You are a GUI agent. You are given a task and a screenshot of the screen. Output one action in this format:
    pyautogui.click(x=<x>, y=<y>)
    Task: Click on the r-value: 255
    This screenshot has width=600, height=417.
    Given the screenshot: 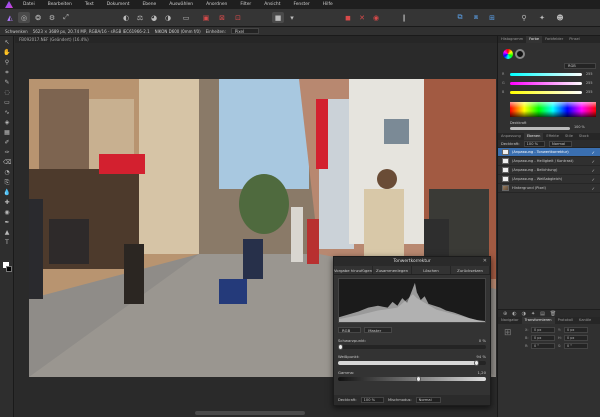 What is the action you would take?
    pyautogui.click(x=589, y=74)
    